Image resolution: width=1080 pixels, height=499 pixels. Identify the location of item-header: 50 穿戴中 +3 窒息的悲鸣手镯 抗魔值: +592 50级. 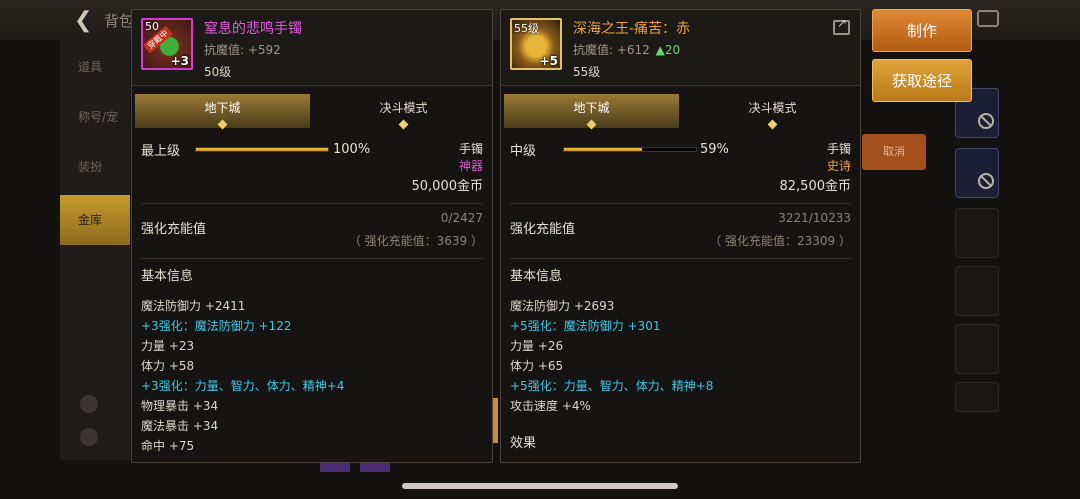
(312, 48).